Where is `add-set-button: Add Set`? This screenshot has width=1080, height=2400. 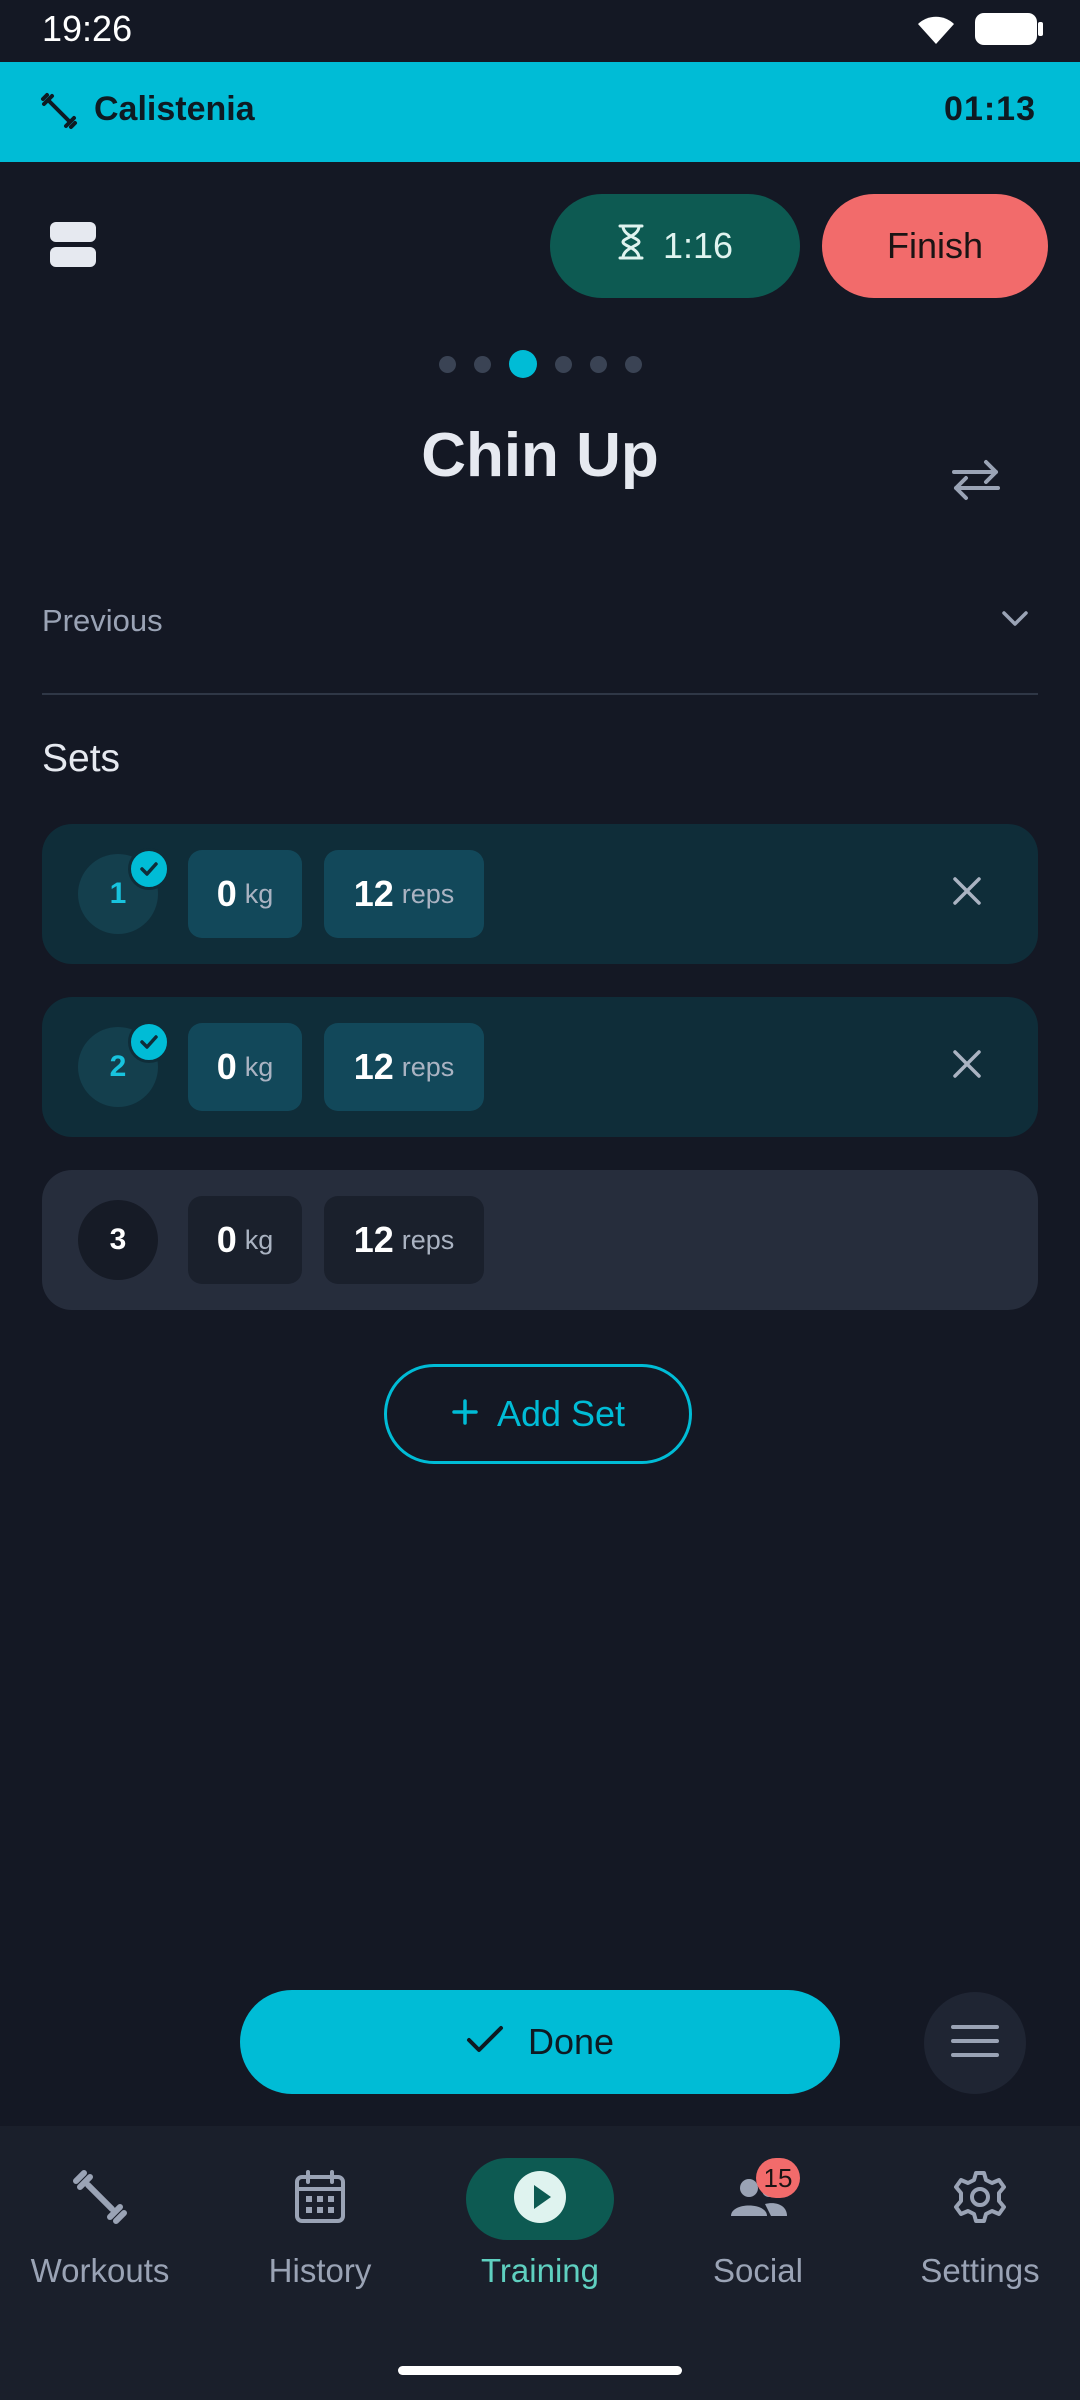 add-set-button: Add Set is located at coordinates (538, 1414).